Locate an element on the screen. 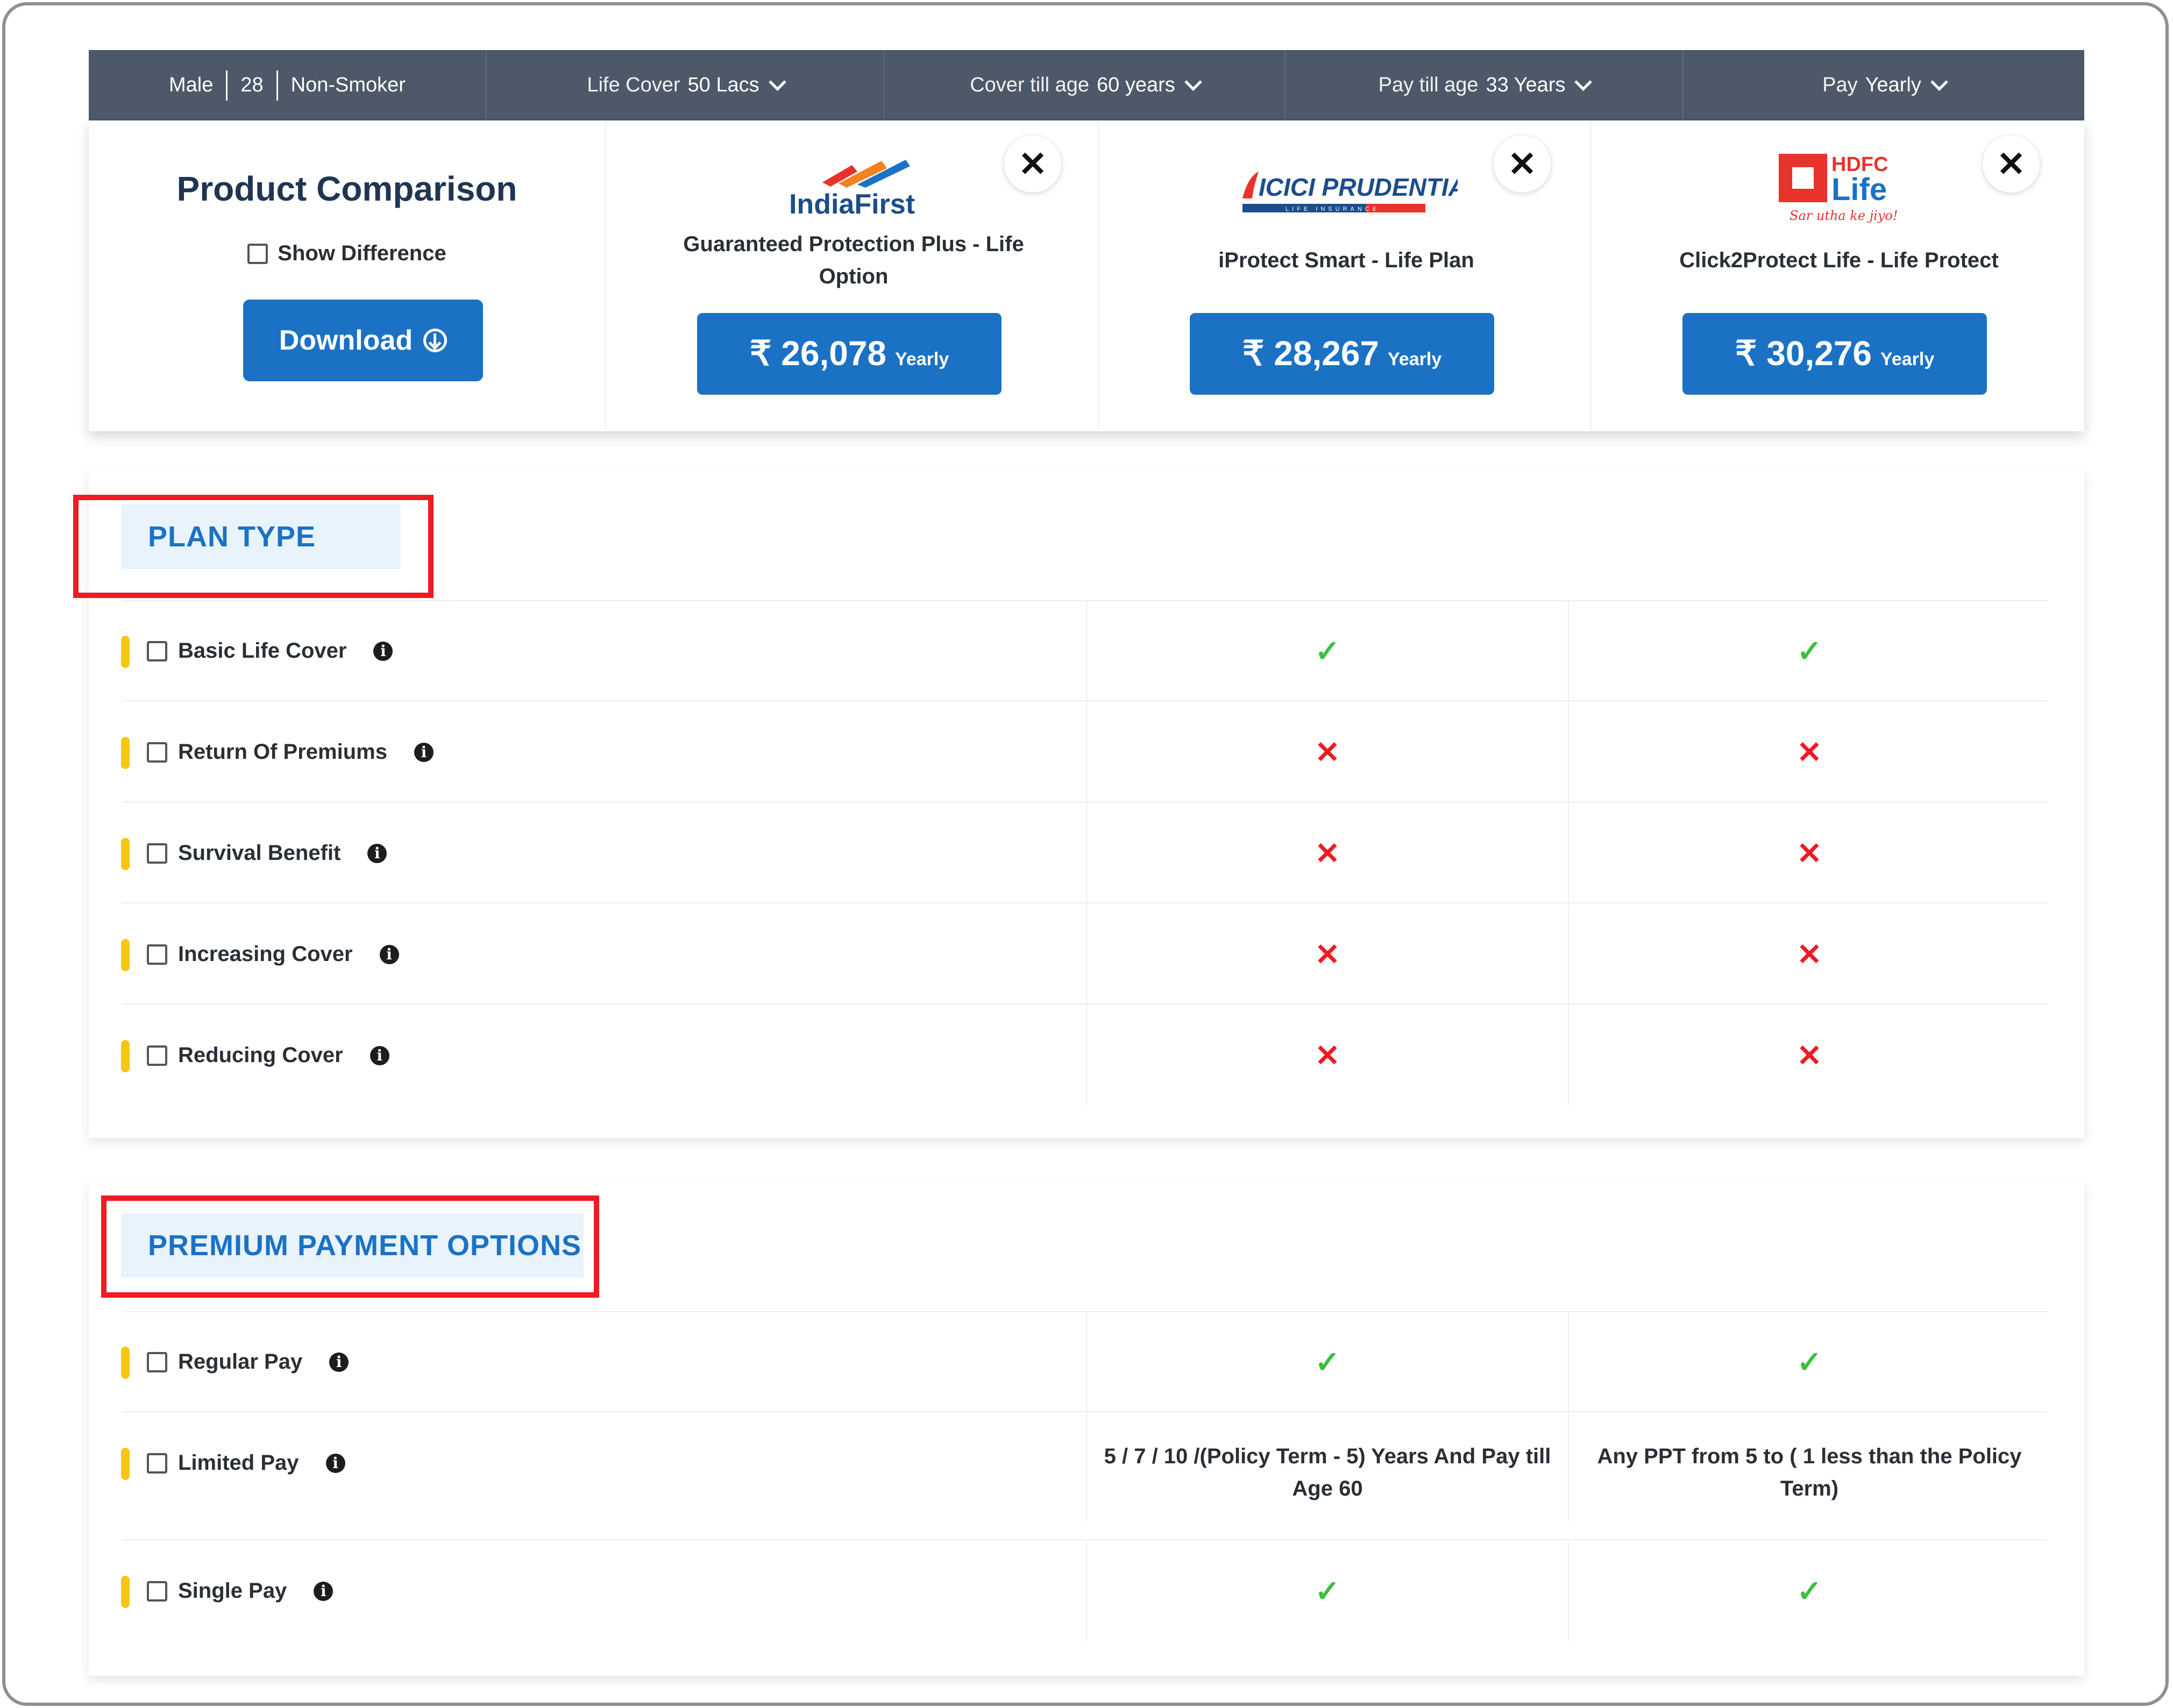 The width and height of the screenshot is (2173, 1708). life-cover-label: Life Cover is located at coordinates (633, 85).